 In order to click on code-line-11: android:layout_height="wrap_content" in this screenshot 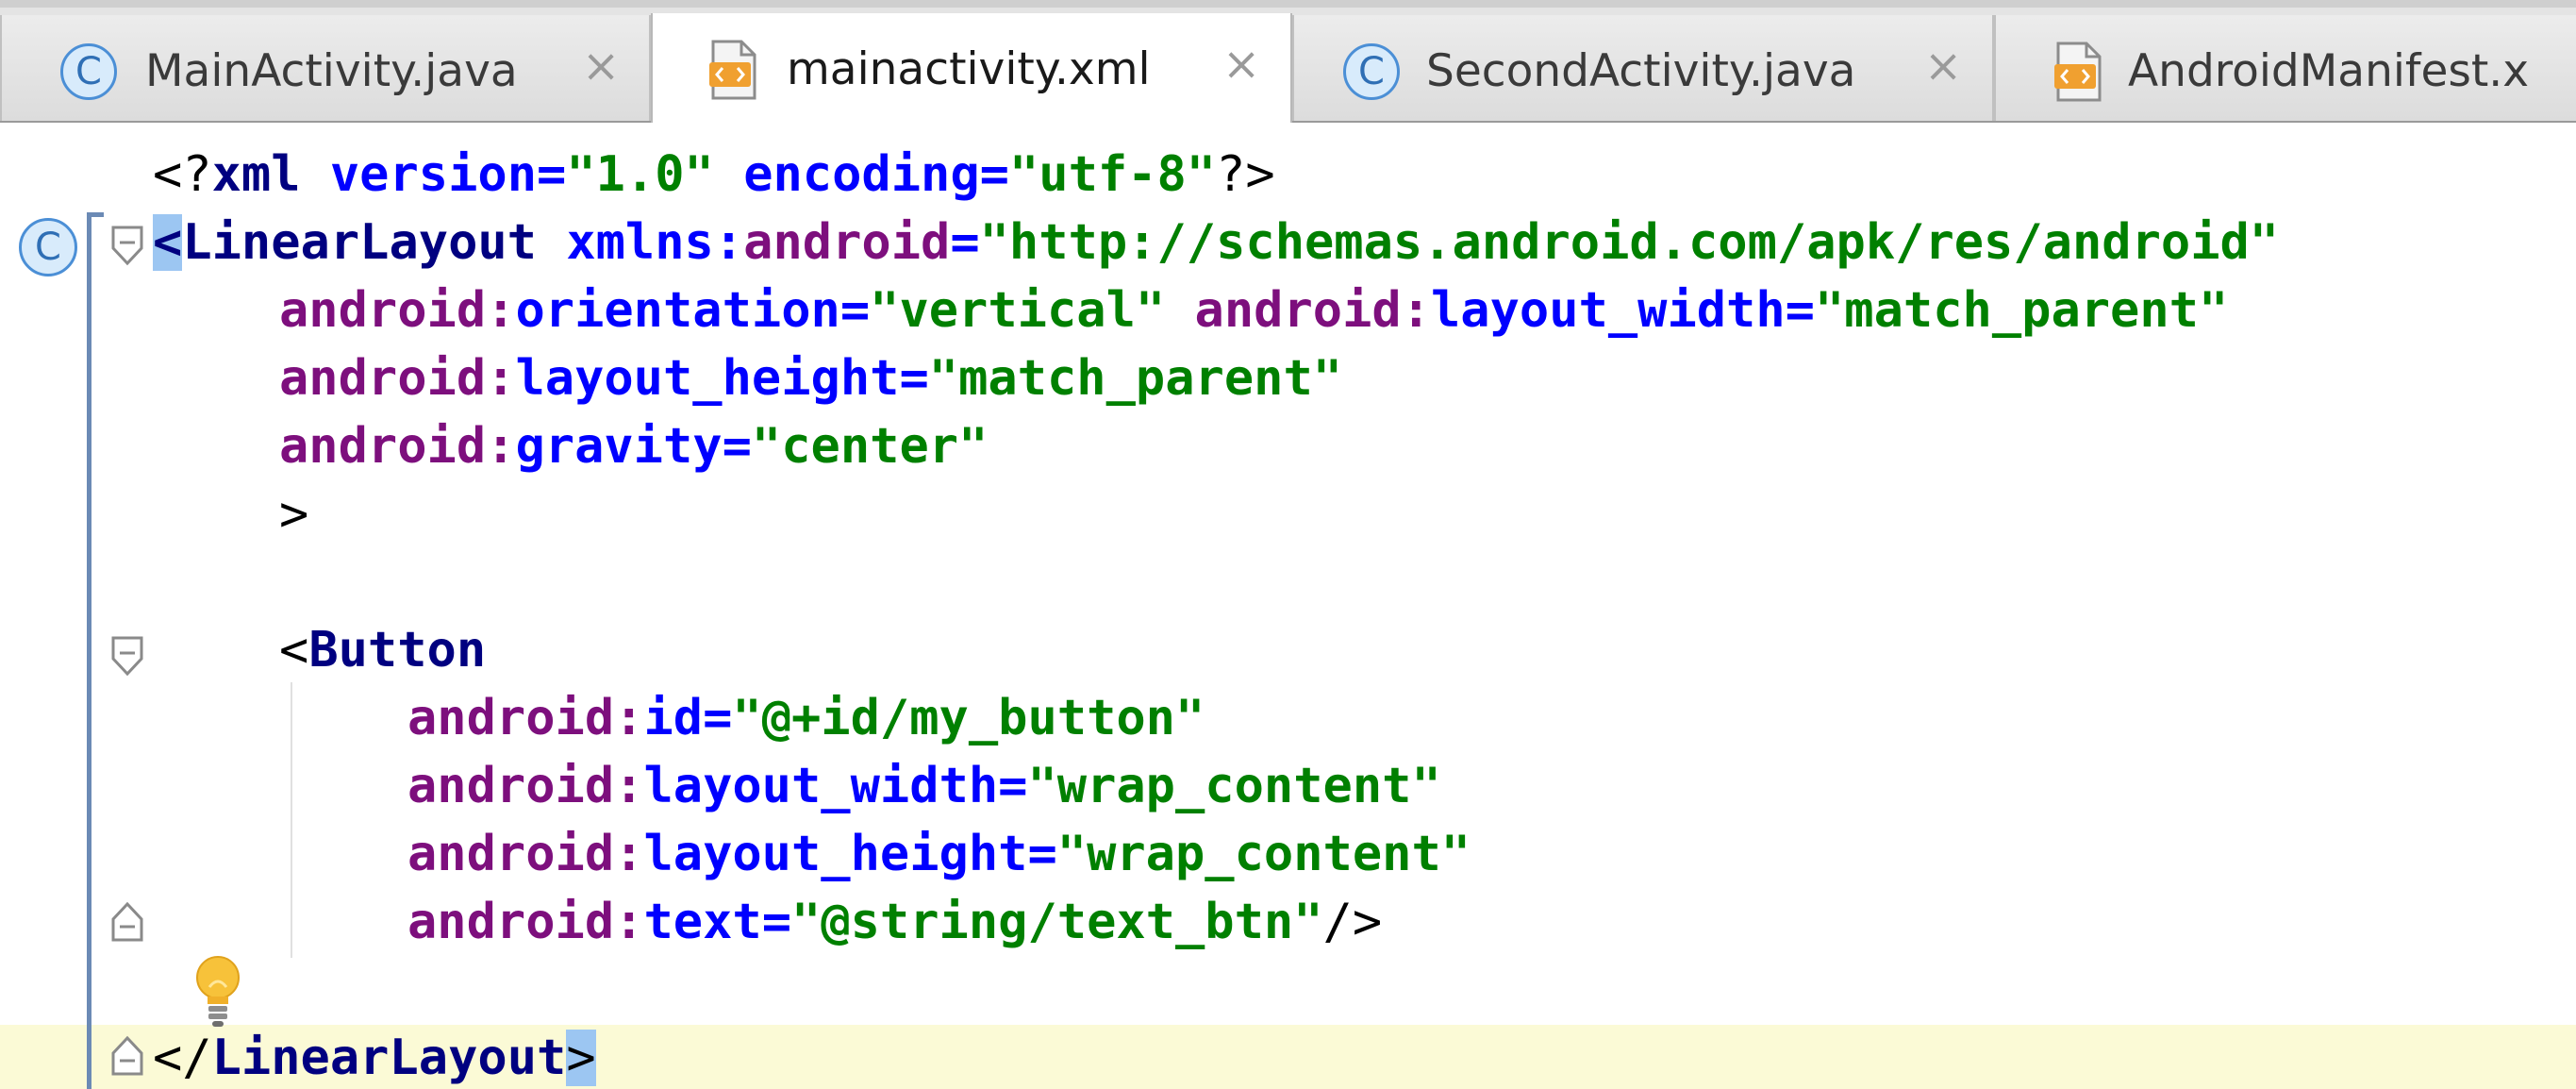, I will do `click(939, 854)`.